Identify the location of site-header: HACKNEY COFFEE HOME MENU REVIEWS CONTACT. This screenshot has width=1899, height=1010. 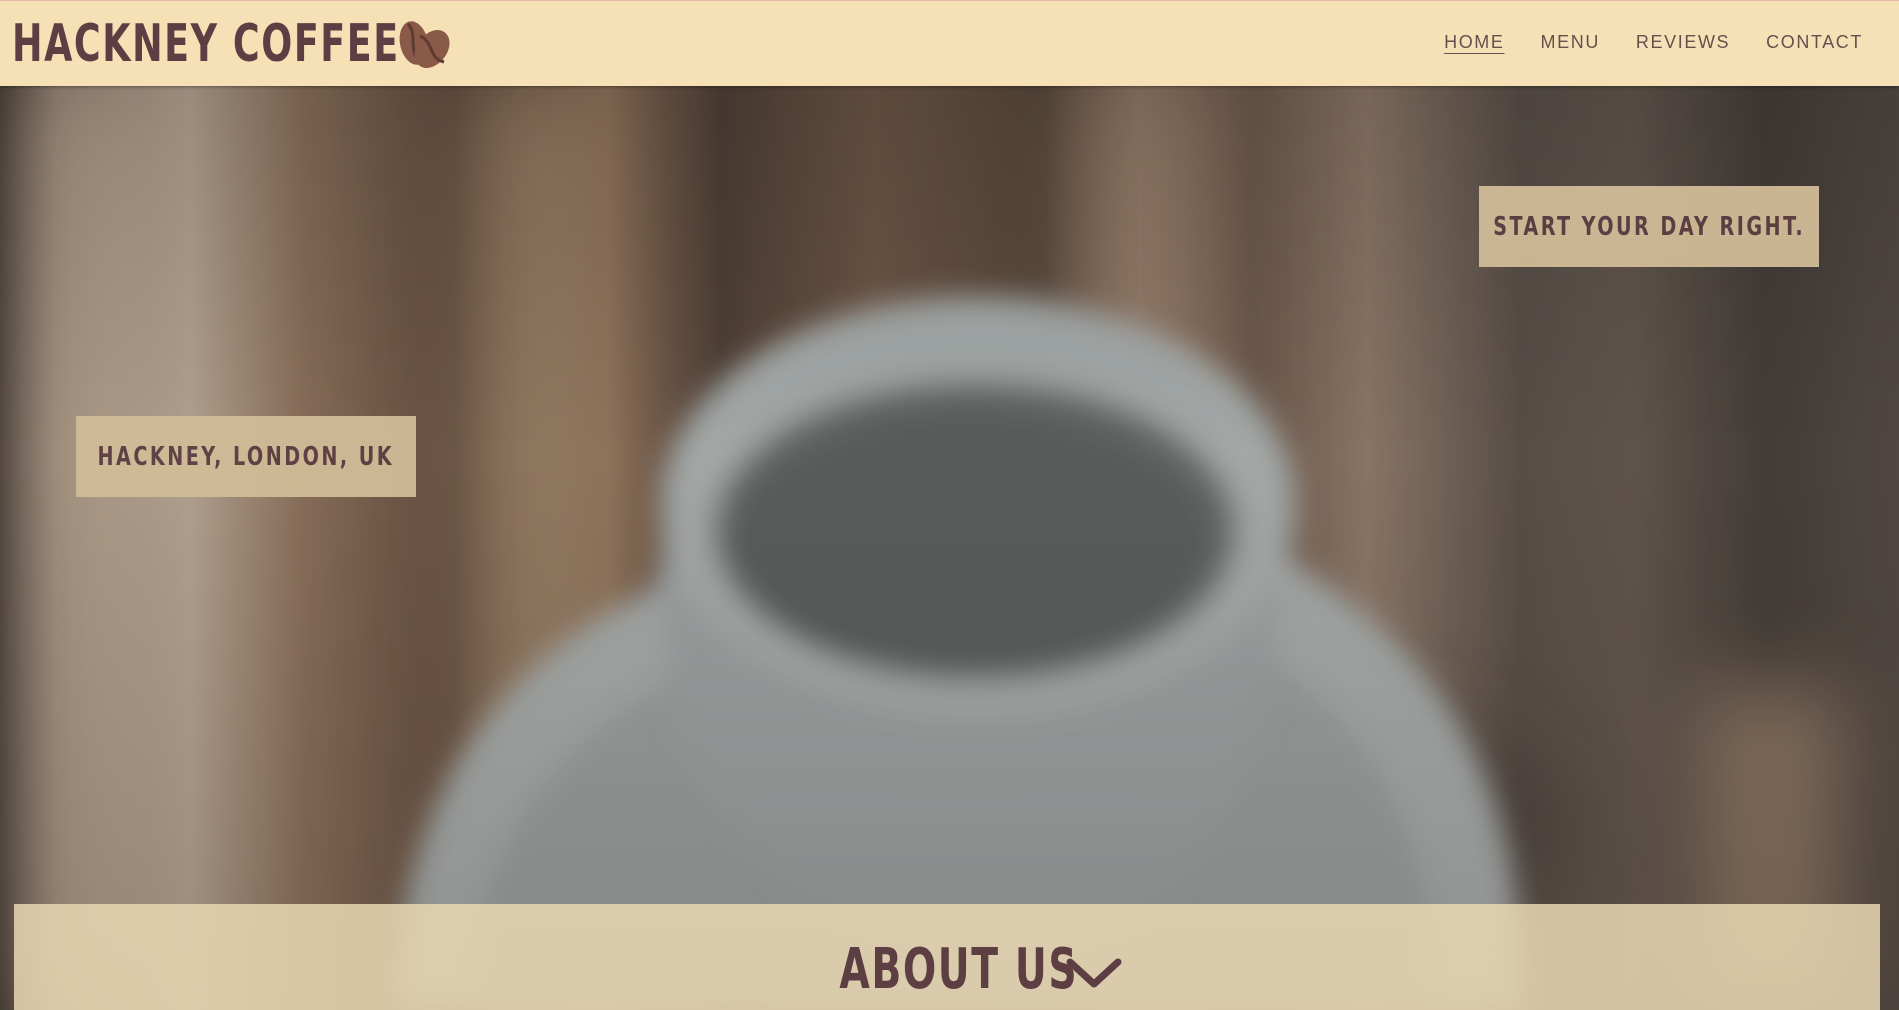
(949, 43).